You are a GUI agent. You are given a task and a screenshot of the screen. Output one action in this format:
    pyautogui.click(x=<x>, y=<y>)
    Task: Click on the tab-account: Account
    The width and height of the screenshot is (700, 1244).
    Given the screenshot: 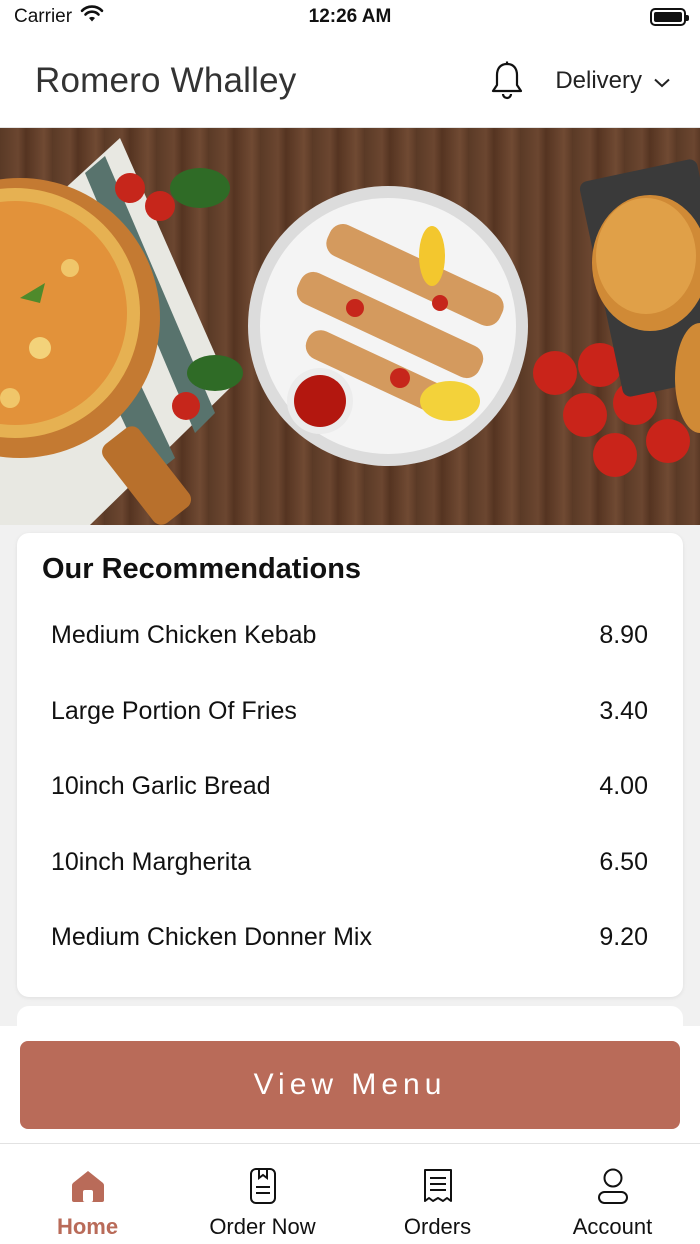 What is the action you would take?
    pyautogui.click(x=612, y=1194)
    